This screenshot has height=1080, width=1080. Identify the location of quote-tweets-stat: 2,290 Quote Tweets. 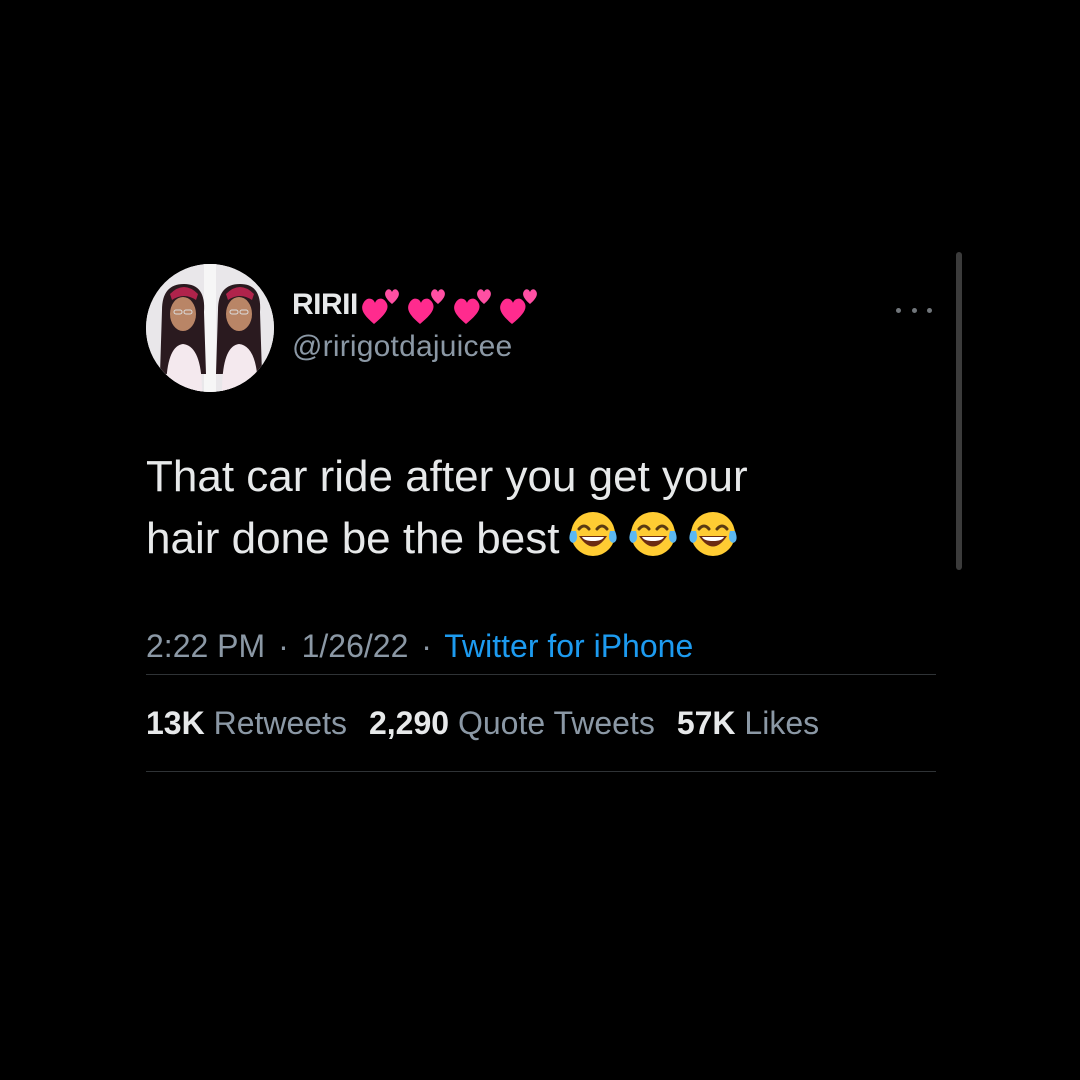
(512, 723).